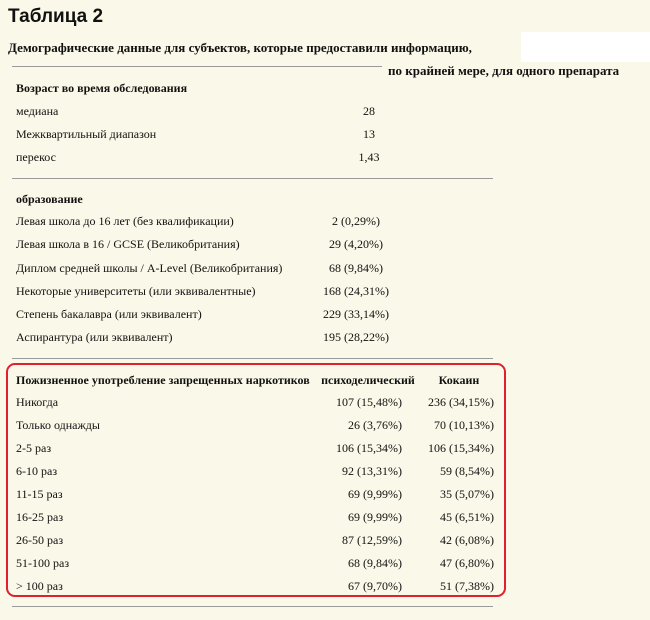  Describe the element at coordinates (356, 314) in the screenshot. I see `row-value: 229 (33,14%)` at that location.